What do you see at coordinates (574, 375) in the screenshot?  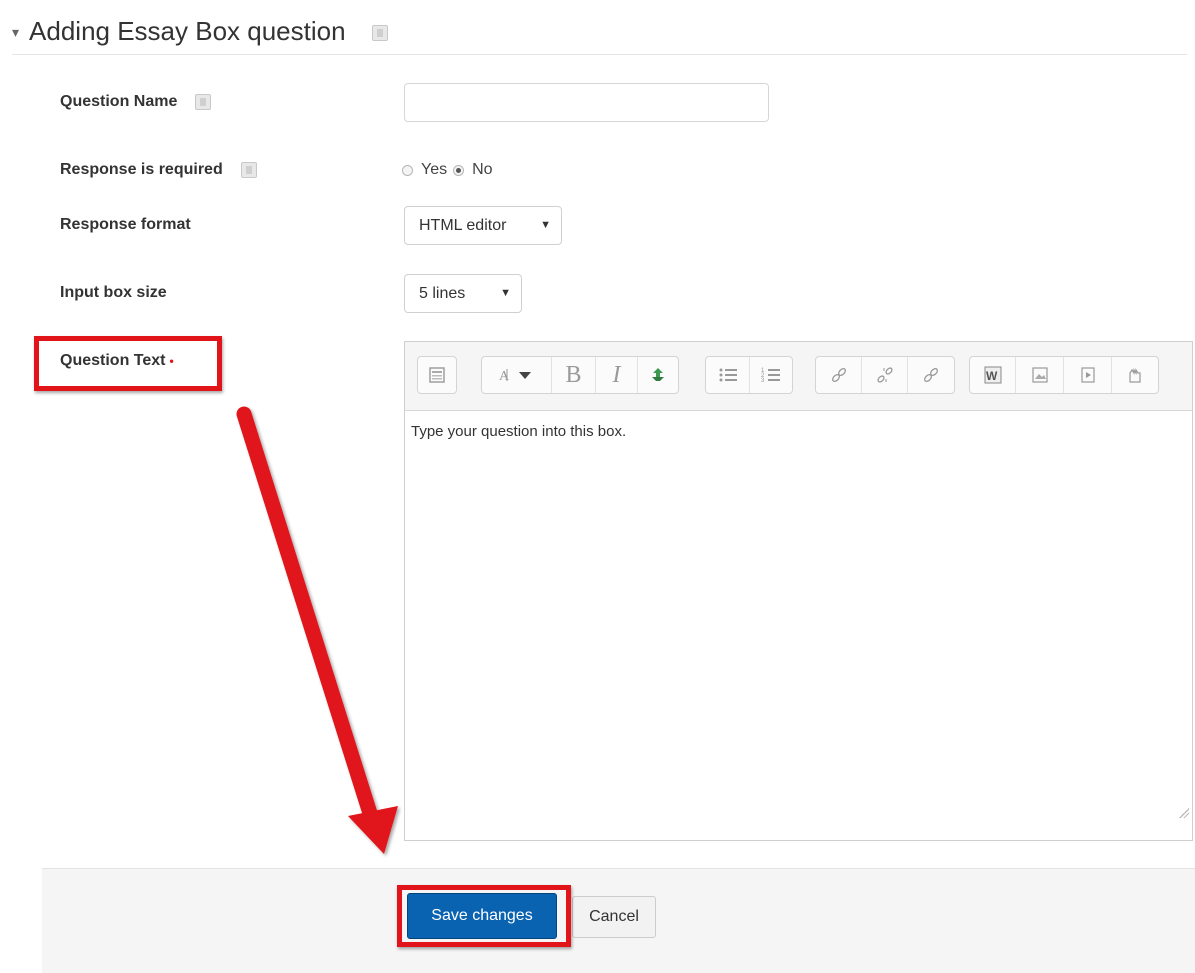 I see `bold-icon: B` at bounding box center [574, 375].